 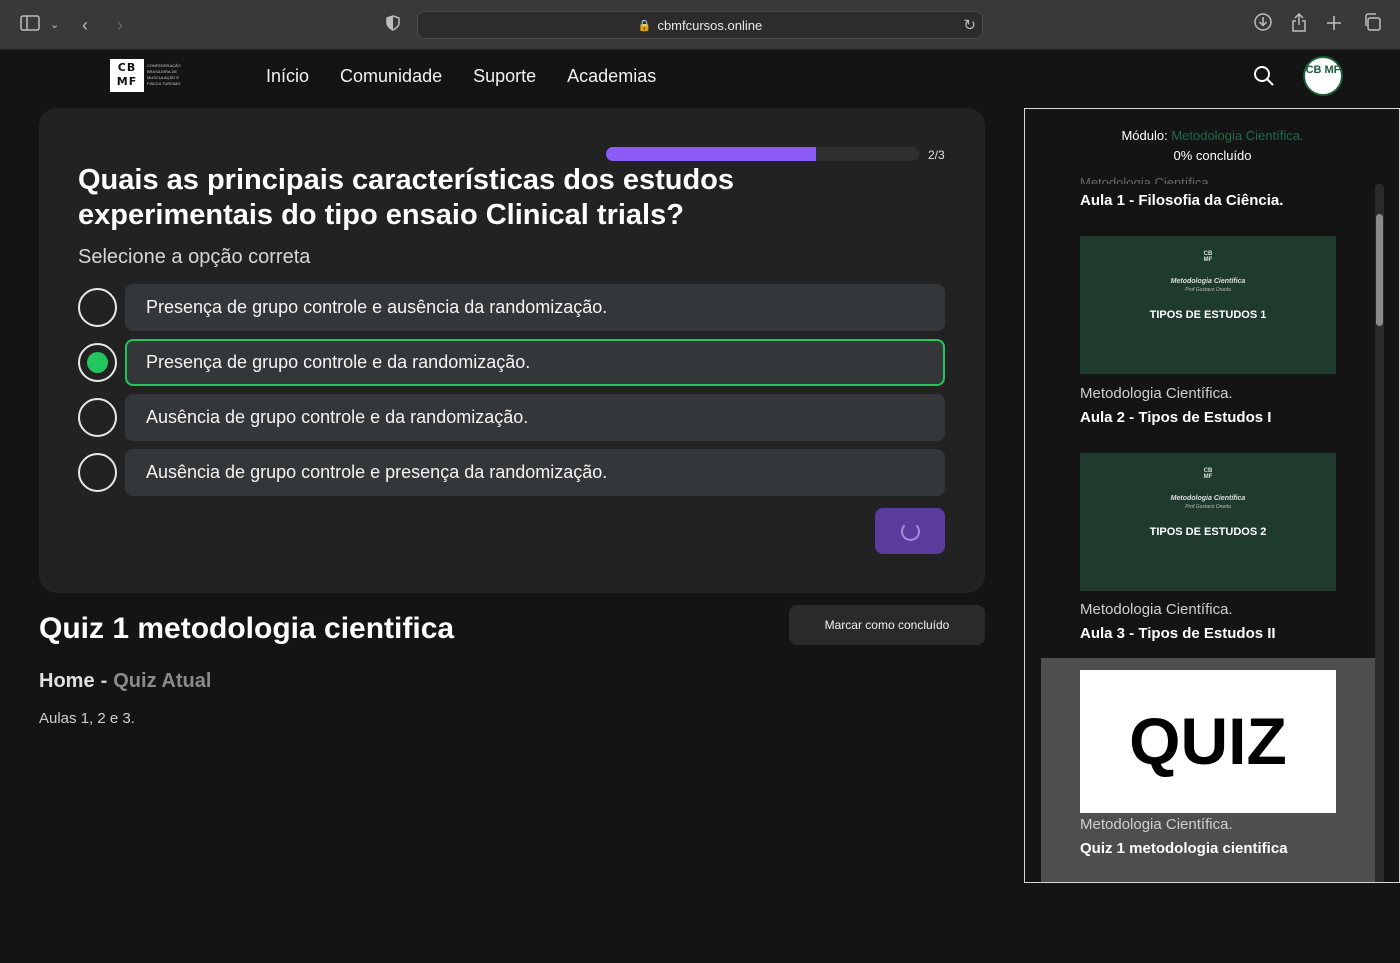 I want to click on mark-complete-button: Marcar como concluído, so click(x=887, y=625).